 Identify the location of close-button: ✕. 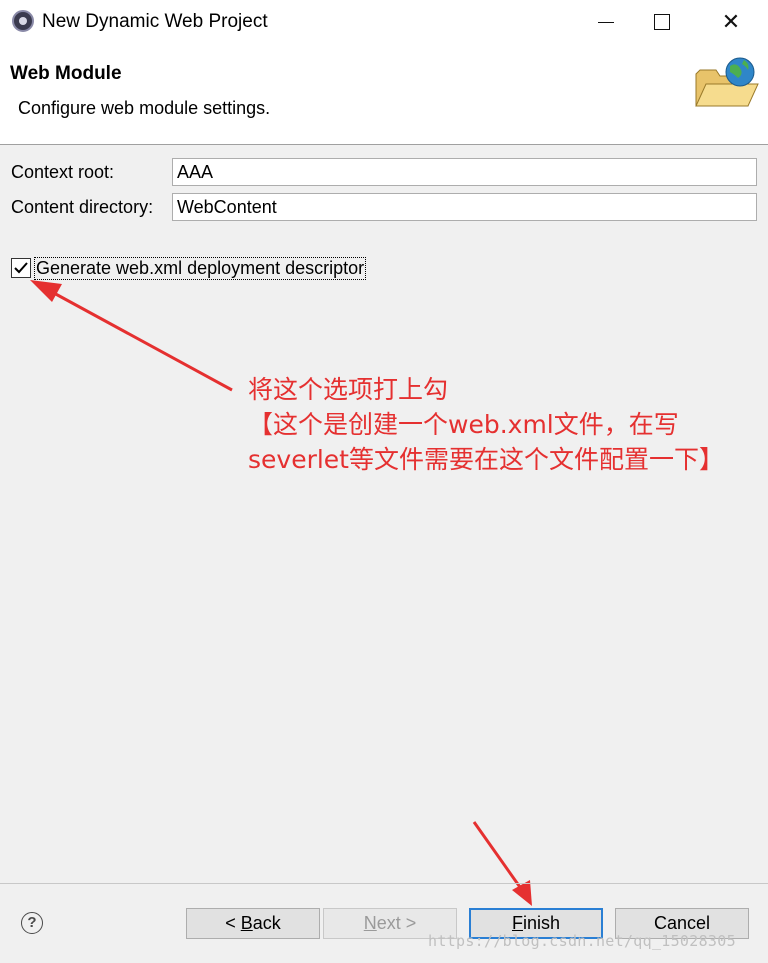
(731, 22).